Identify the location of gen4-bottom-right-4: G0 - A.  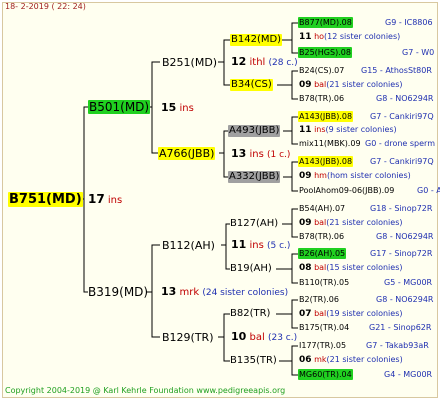
(428, 190).